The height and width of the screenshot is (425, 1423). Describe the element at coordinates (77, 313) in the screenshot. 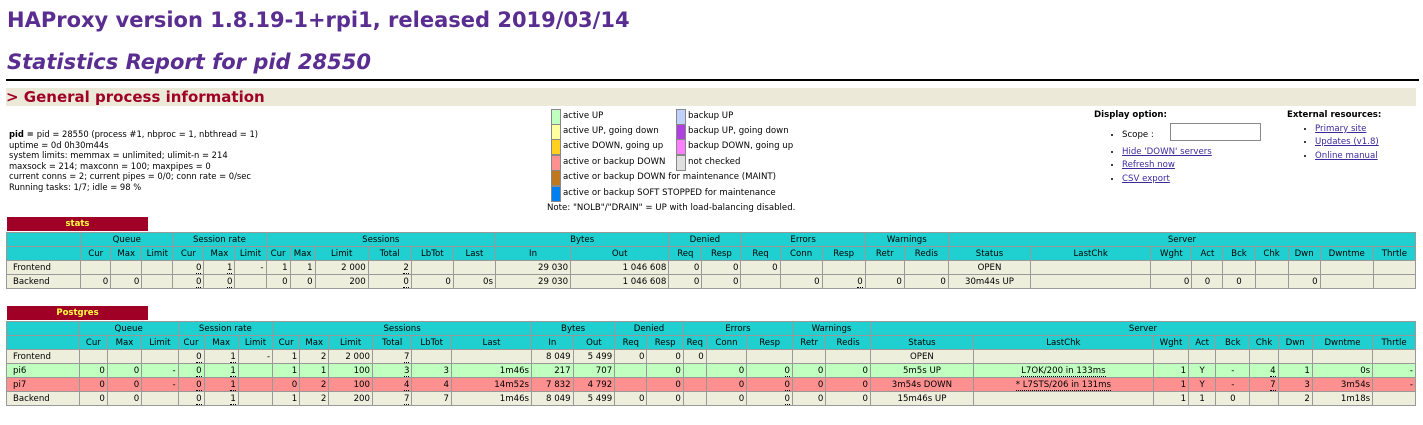

I see `postgres-proxy-name: Postgres` at that location.